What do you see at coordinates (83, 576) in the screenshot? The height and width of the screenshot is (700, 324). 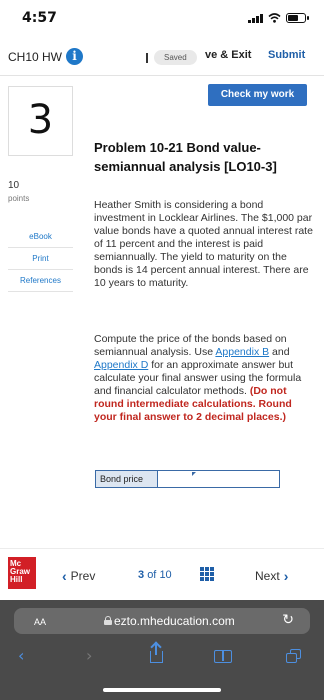 I see `prev-label: Prev` at bounding box center [83, 576].